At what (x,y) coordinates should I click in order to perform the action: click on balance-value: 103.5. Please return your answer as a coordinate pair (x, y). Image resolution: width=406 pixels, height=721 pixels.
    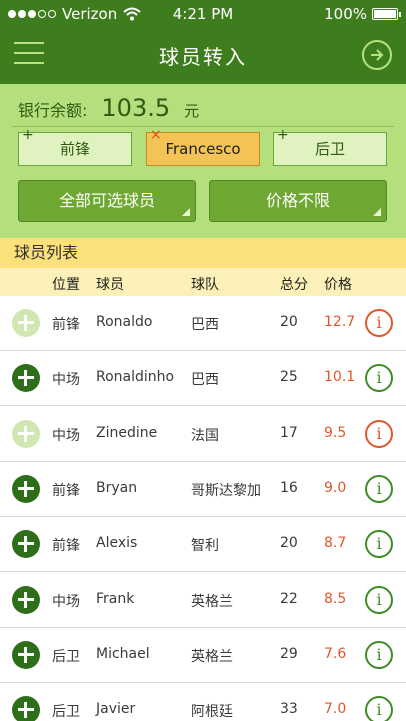
    Looking at the image, I should click on (136, 108).